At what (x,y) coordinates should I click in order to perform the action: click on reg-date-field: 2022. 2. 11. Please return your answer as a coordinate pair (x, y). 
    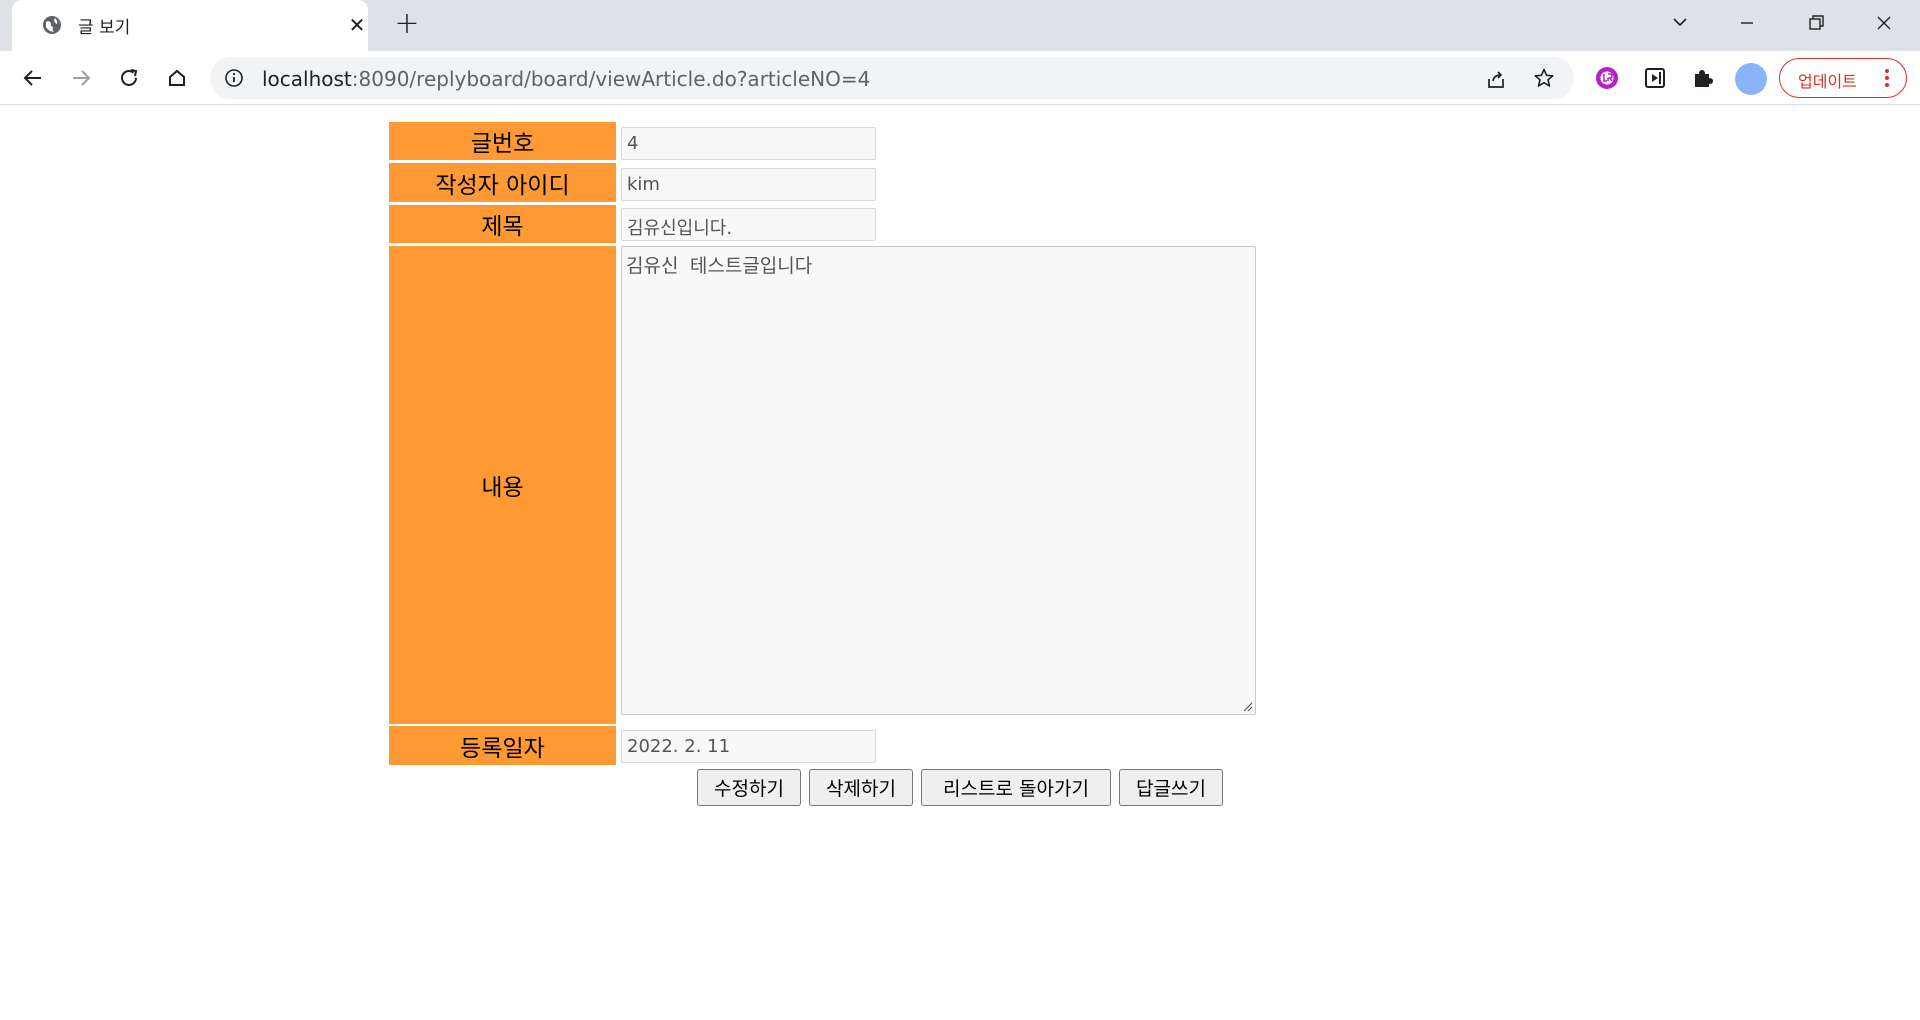
    Looking at the image, I should click on (748, 746).